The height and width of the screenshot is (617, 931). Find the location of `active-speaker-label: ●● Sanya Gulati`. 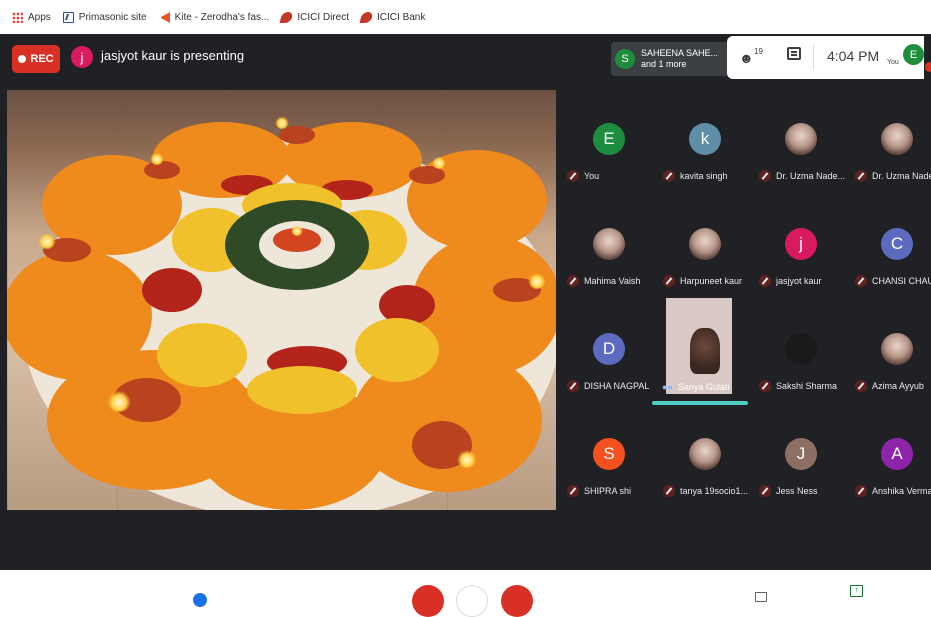

active-speaker-label: ●● Sanya Gulati is located at coordinates (695, 387).